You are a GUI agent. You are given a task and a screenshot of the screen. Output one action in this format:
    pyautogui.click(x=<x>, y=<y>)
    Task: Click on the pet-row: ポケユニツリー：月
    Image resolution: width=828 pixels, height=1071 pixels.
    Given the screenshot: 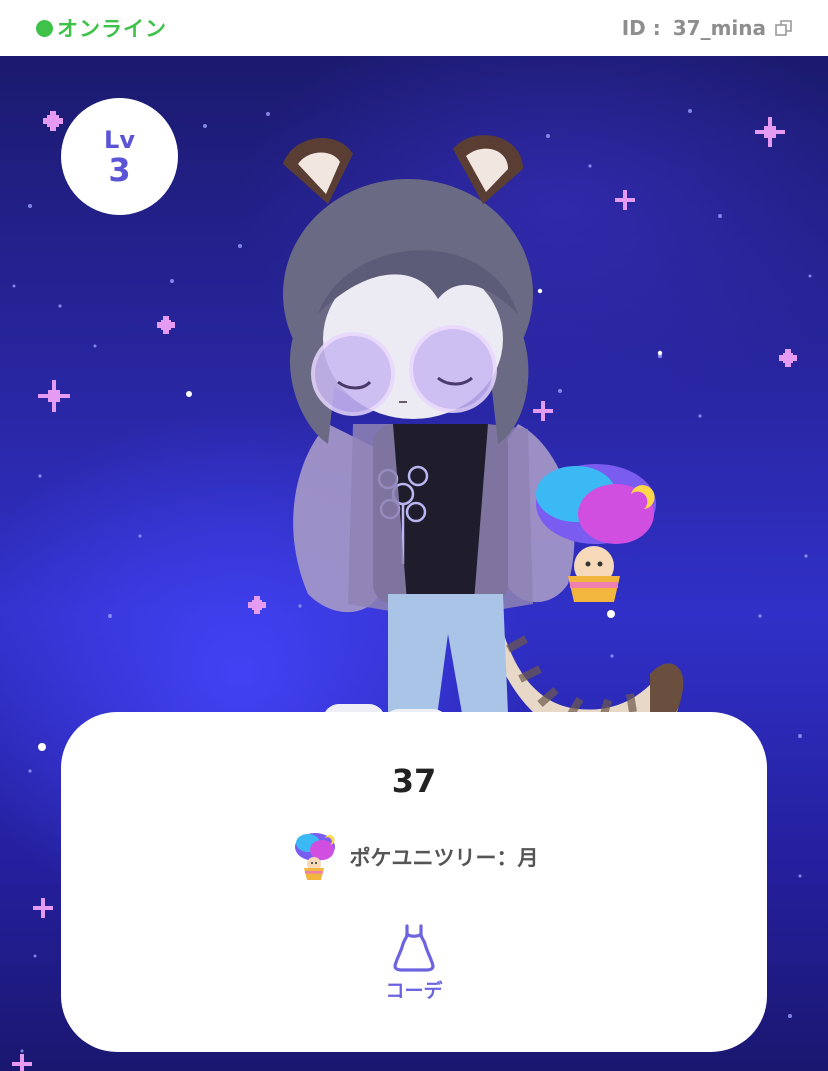 What is the action you would take?
    pyautogui.click(x=414, y=857)
    